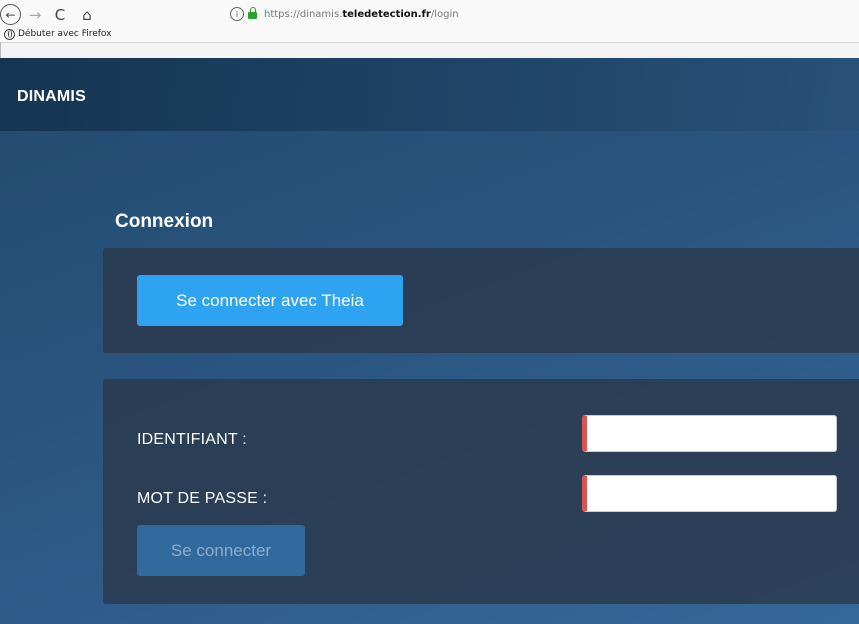 This screenshot has width=859, height=624. Describe the element at coordinates (544, 14) in the screenshot. I see `address-bar: i https://dinamis. teledetection.fr/login` at that location.